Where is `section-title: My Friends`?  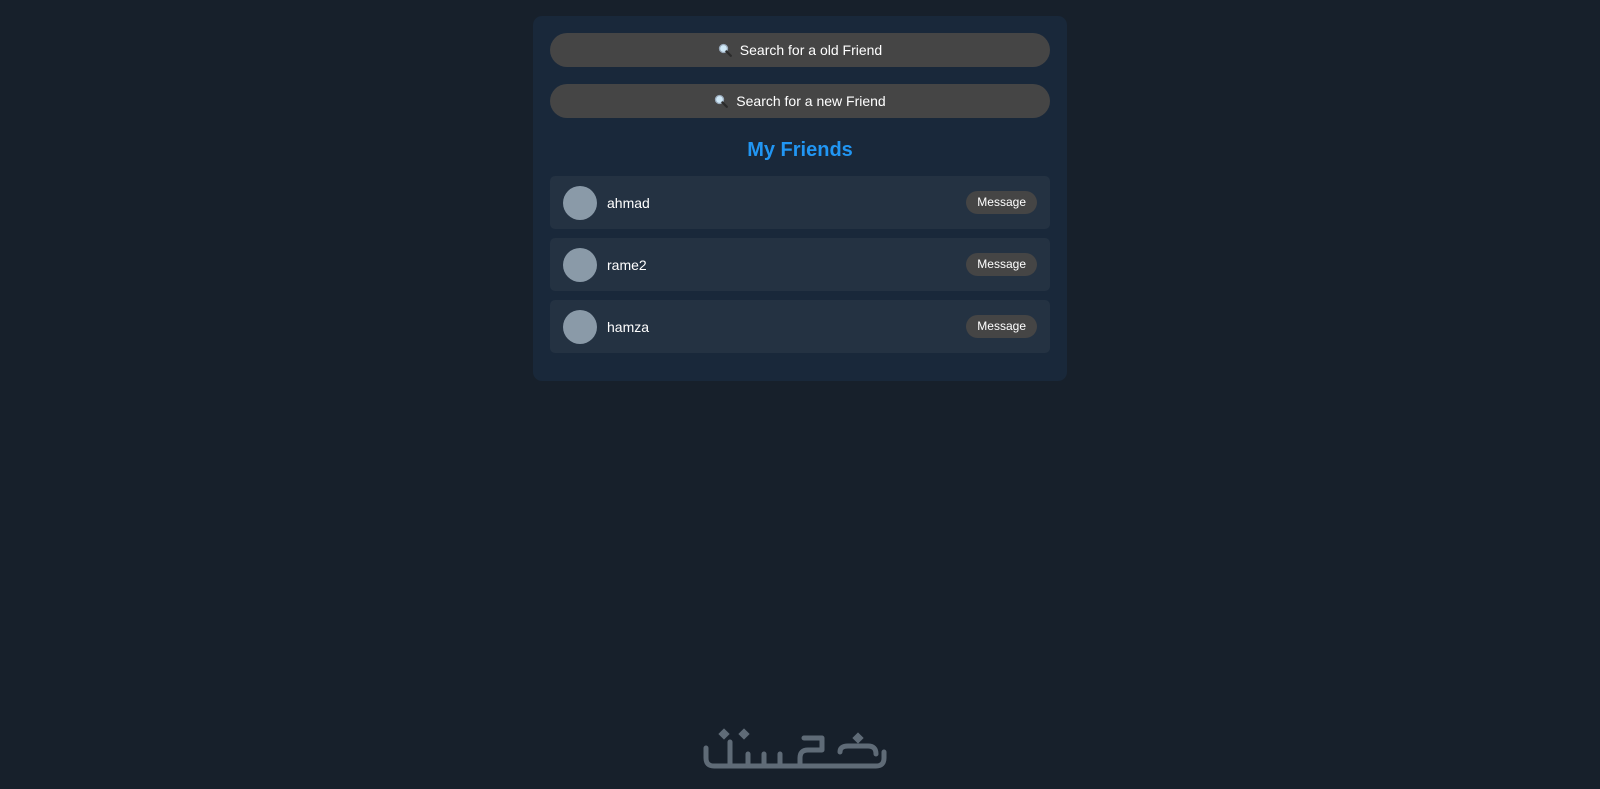 section-title: My Friends is located at coordinates (800, 150).